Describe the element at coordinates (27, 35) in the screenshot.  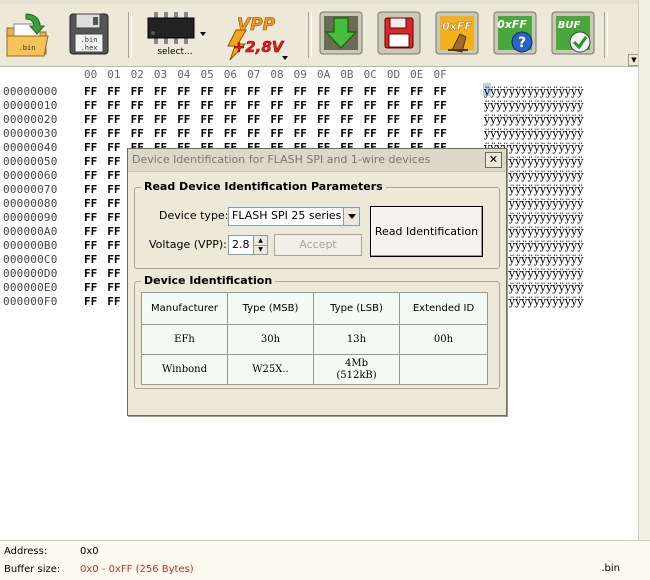
I see `open-file-button: .bin` at that location.